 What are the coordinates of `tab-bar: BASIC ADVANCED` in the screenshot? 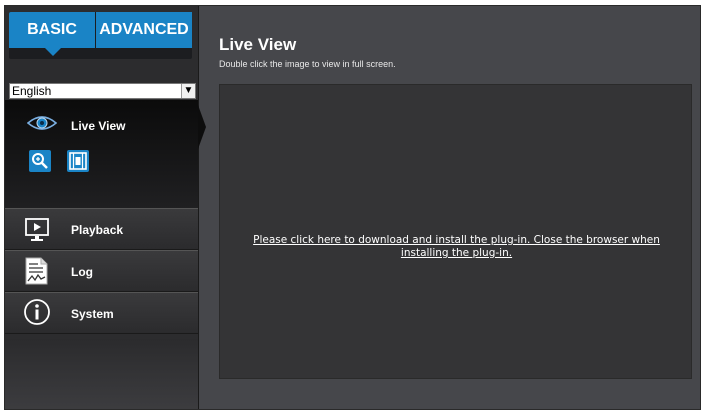 It's located at (100, 35).